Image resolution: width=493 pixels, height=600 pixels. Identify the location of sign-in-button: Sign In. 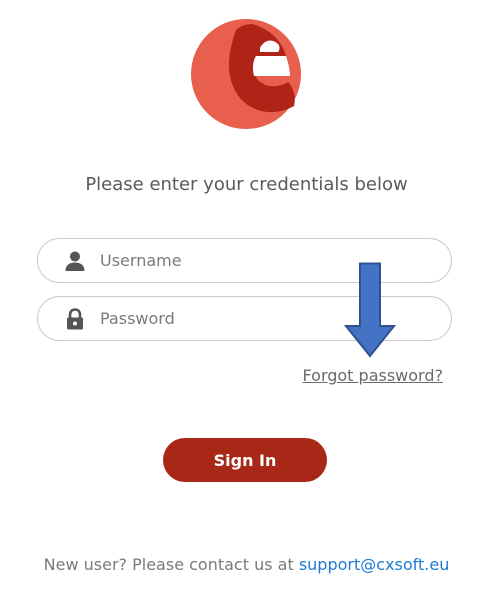
(245, 460).